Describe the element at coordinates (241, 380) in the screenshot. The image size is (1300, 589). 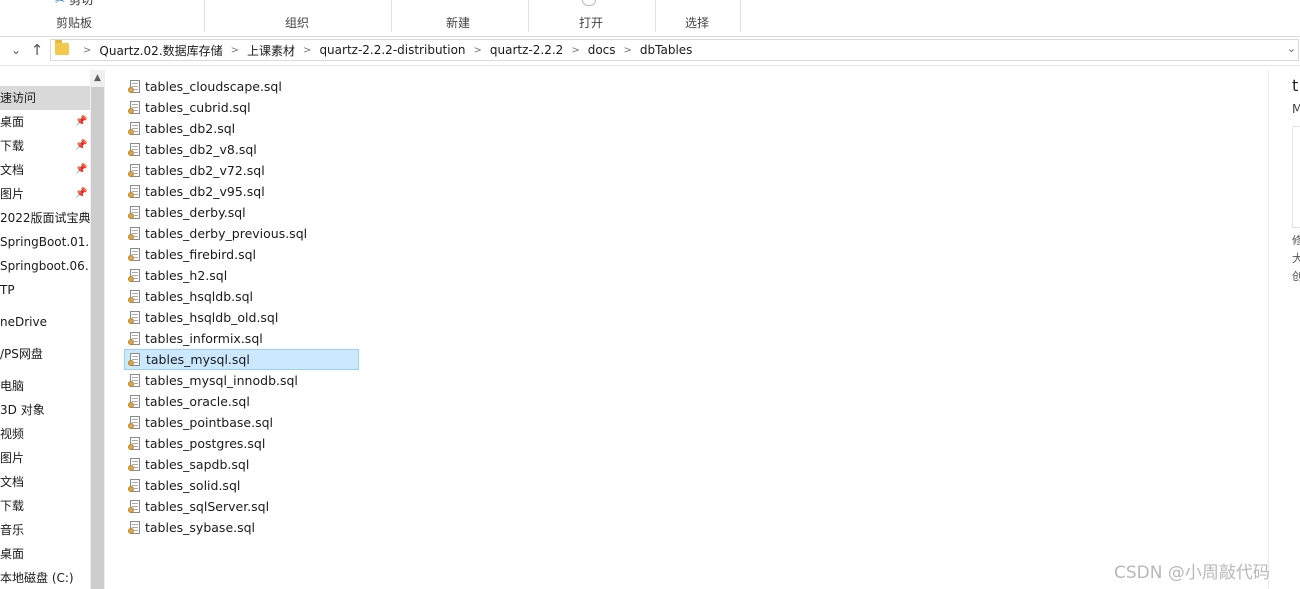
I see `file-item: tables_mysql_innodb.sql` at that location.